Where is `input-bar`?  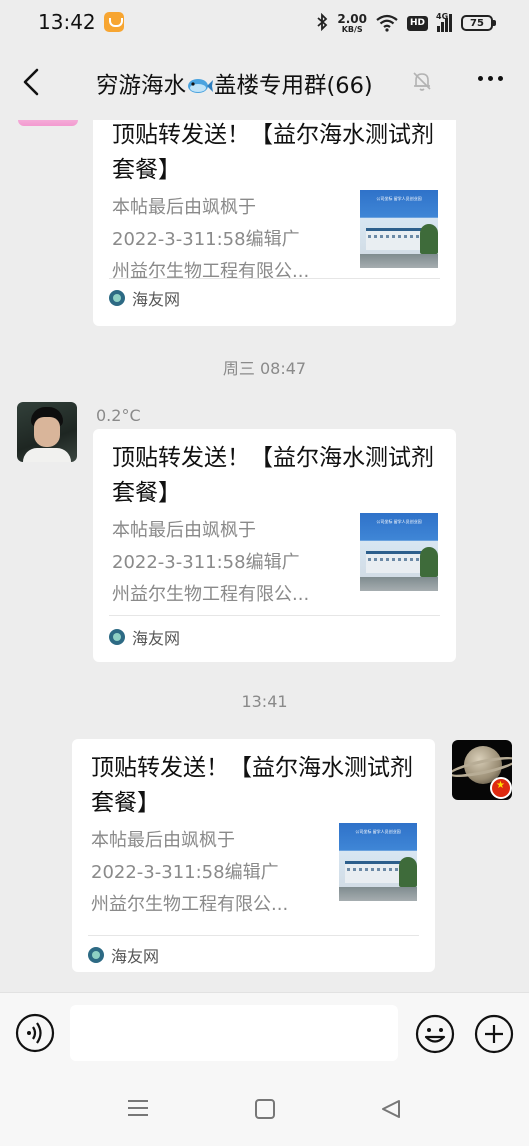 input-bar is located at coordinates (264, 1032).